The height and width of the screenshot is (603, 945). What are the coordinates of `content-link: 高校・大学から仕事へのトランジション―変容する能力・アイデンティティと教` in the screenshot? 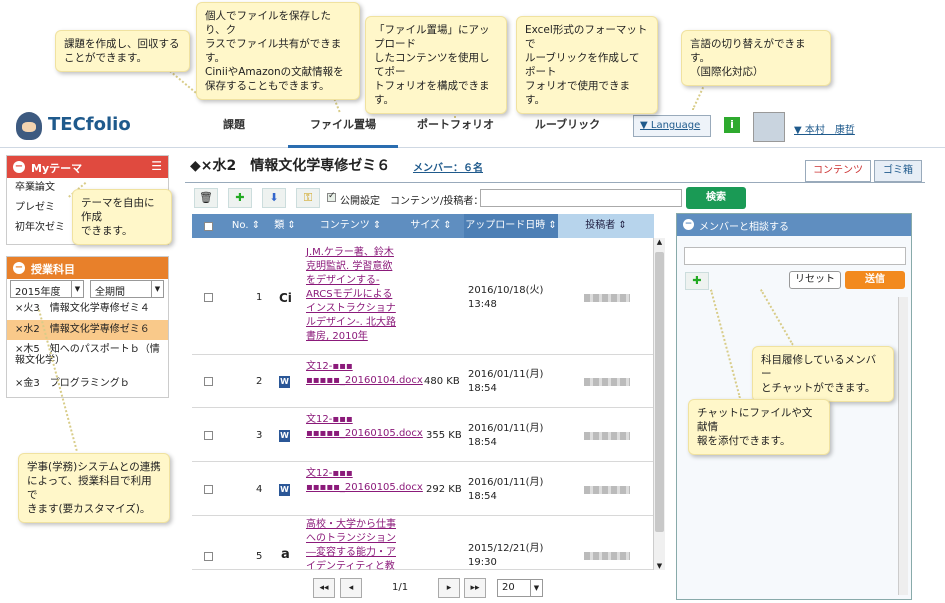 It's located at (351, 544).